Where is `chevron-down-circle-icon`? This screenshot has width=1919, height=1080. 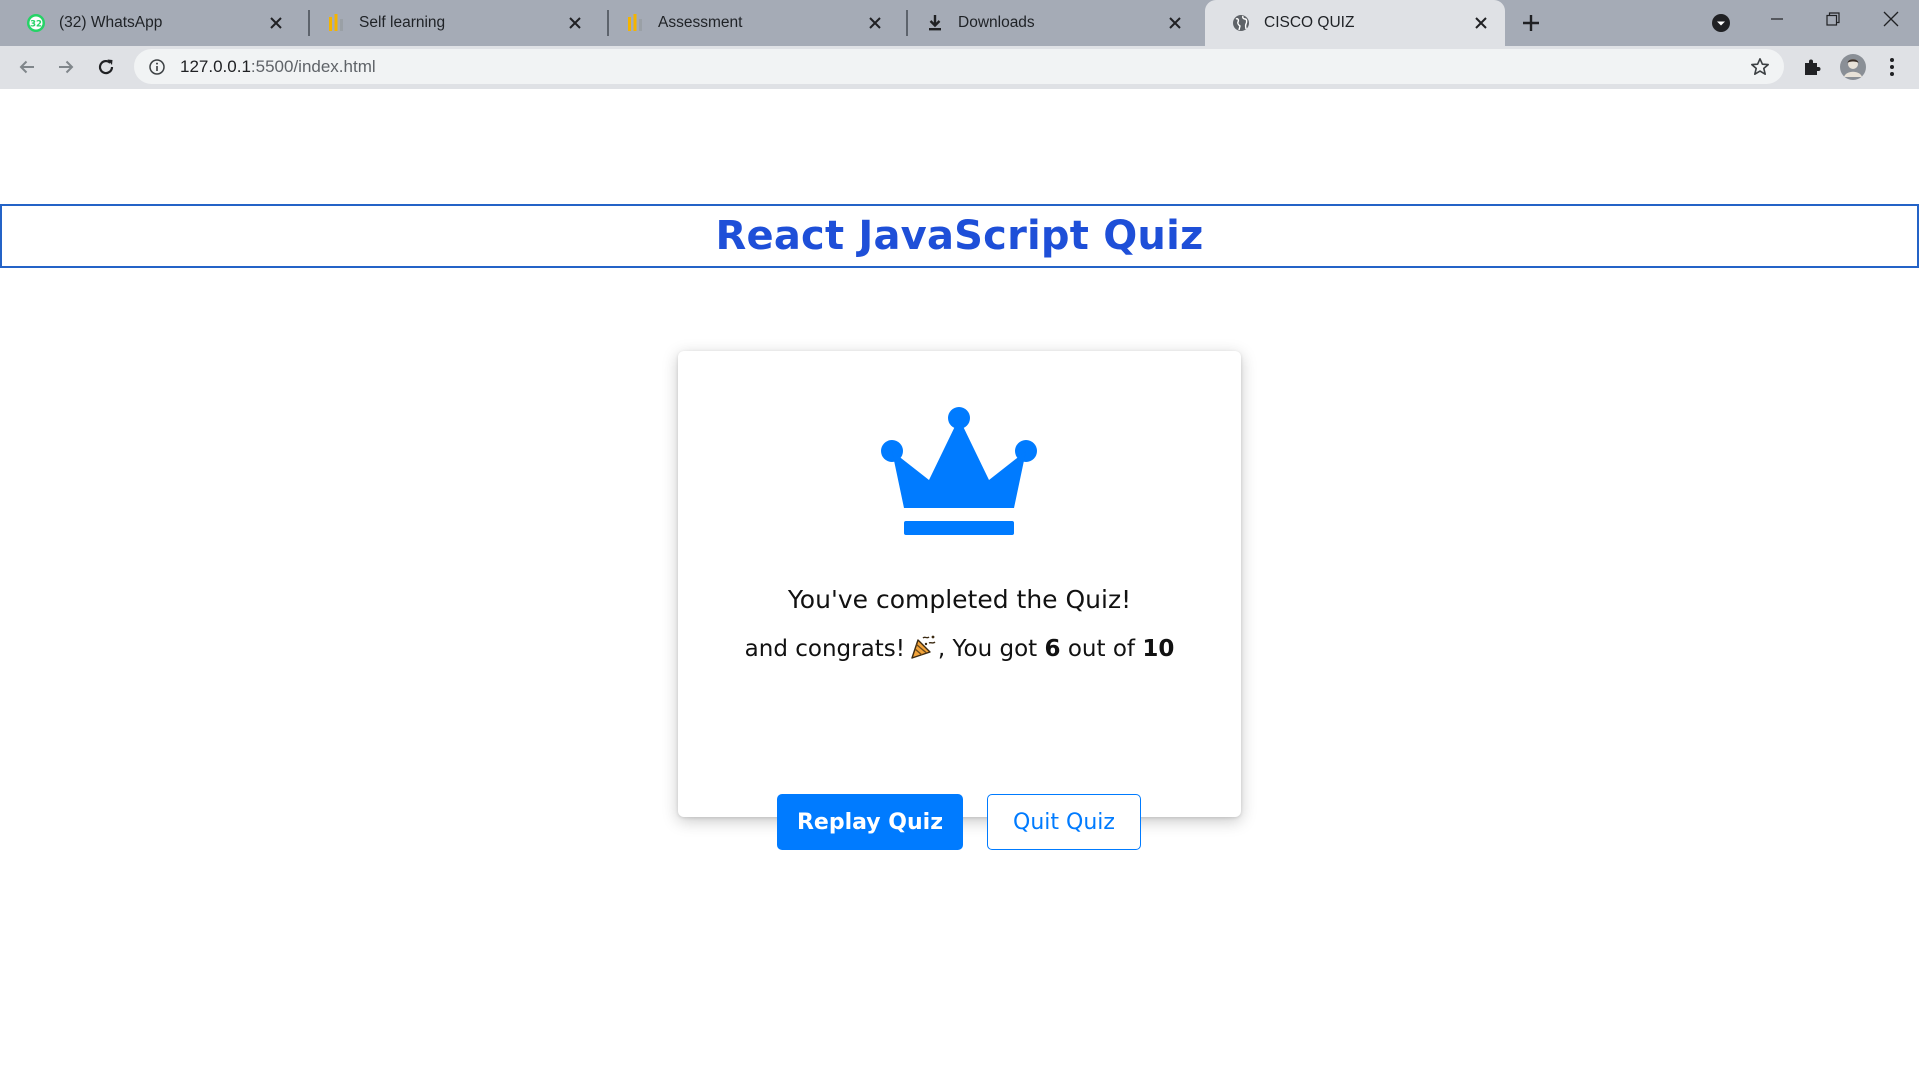 chevron-down-circle-icon is located at coordinates (1721, 23).